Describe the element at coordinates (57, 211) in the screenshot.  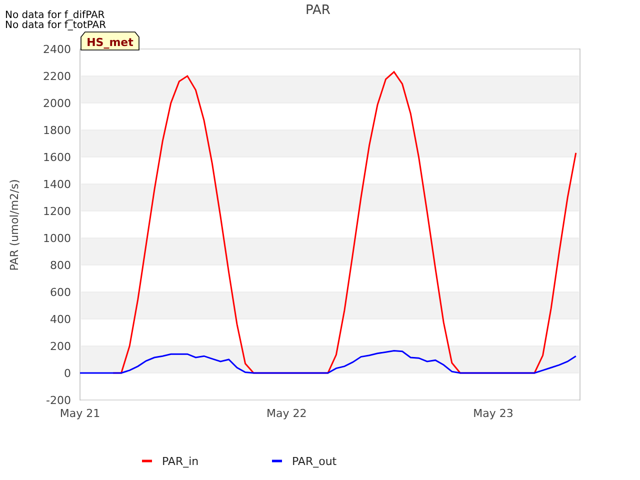
I see `y-tick-label: 1200` at that location.